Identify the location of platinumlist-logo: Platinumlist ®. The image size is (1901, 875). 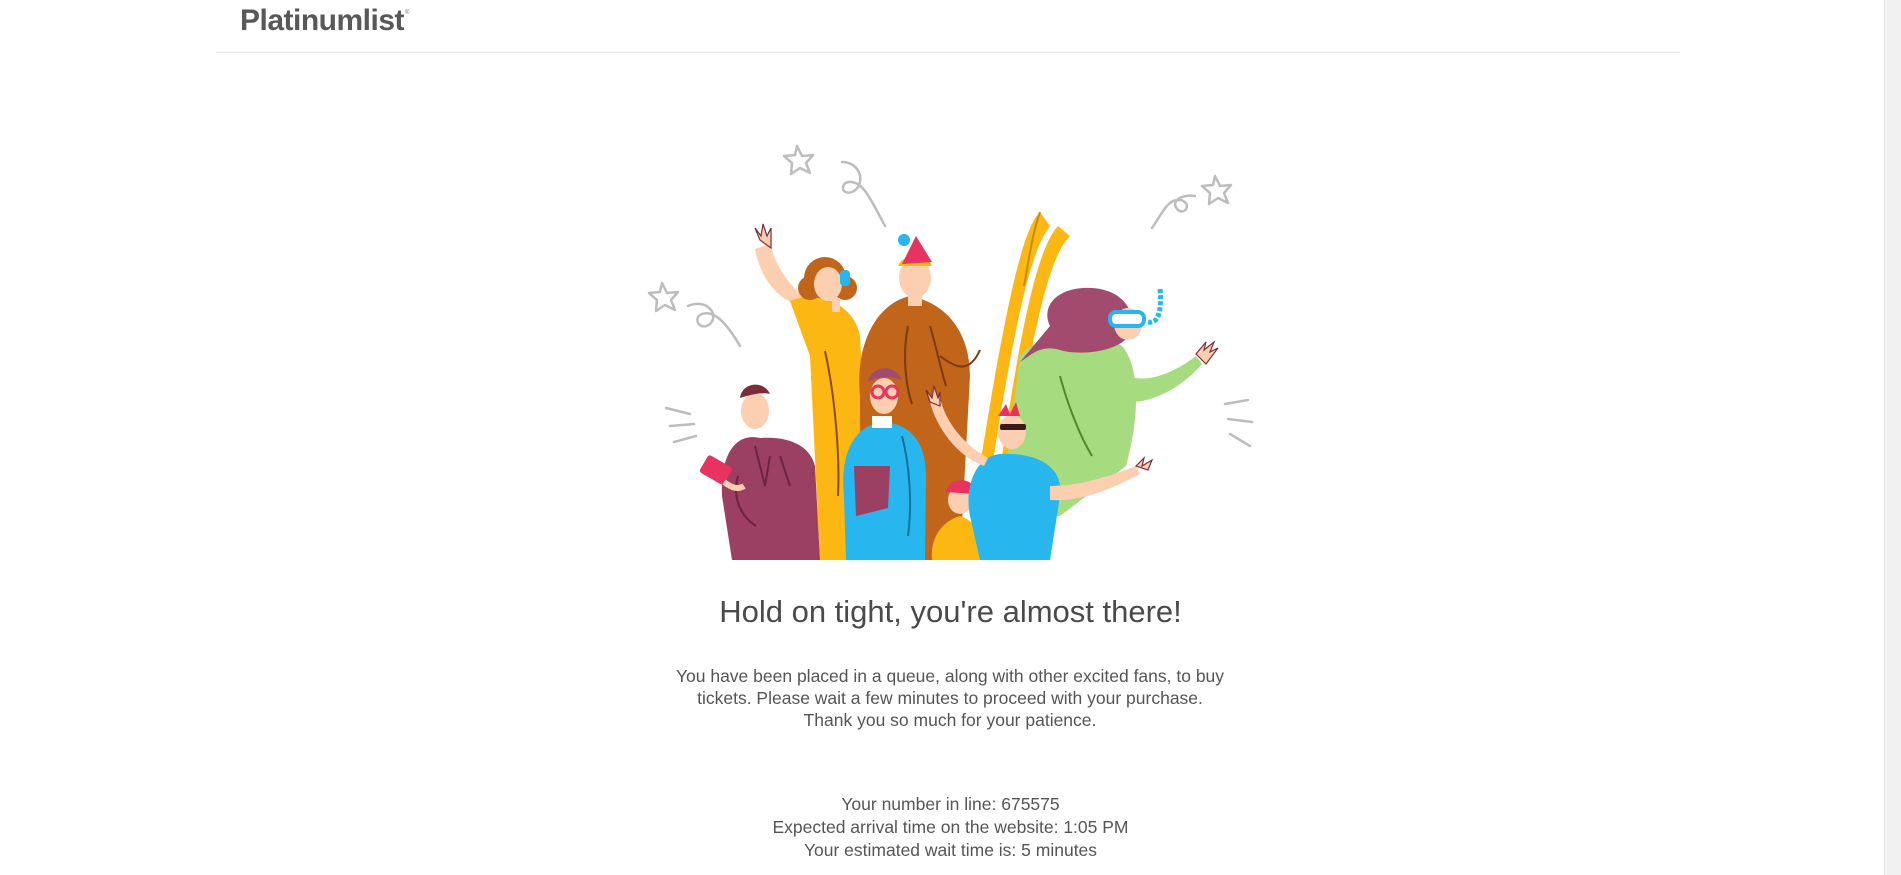
(324, 21).